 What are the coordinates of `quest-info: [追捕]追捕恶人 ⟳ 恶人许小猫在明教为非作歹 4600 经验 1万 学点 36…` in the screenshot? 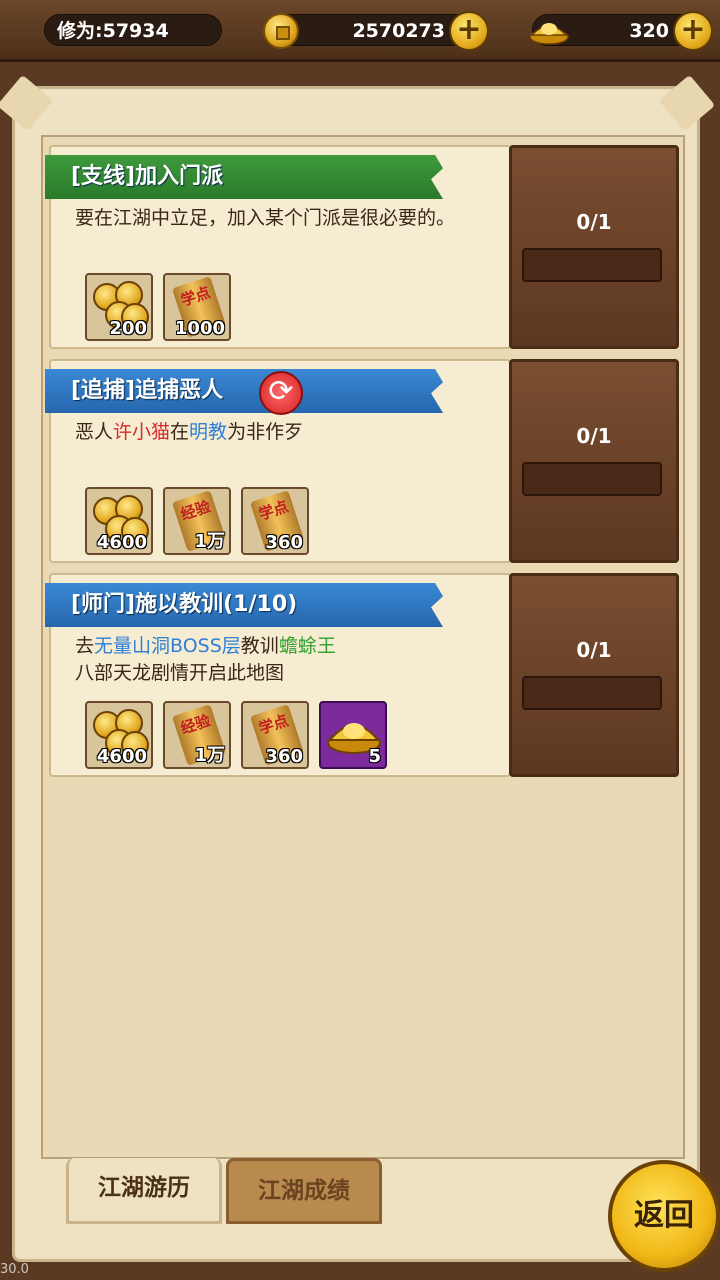 It's located at (278, 461).